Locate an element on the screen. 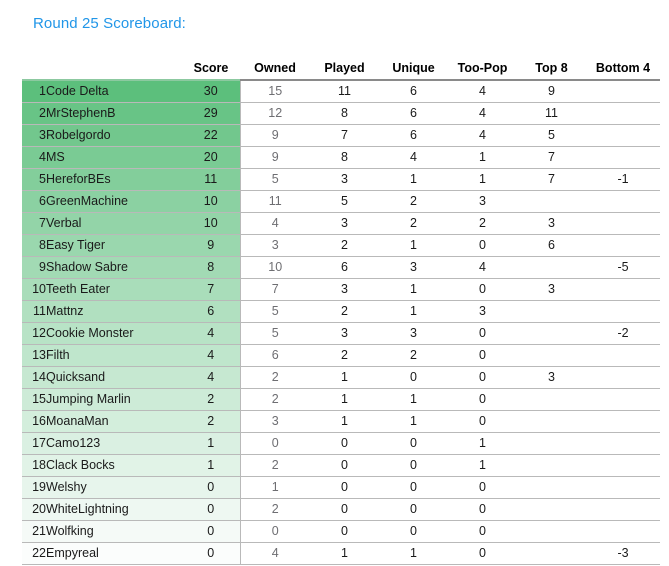 The width and height of the screenshot is (669, 566). cell-top8: 3 is located at coordinates (551, 223).